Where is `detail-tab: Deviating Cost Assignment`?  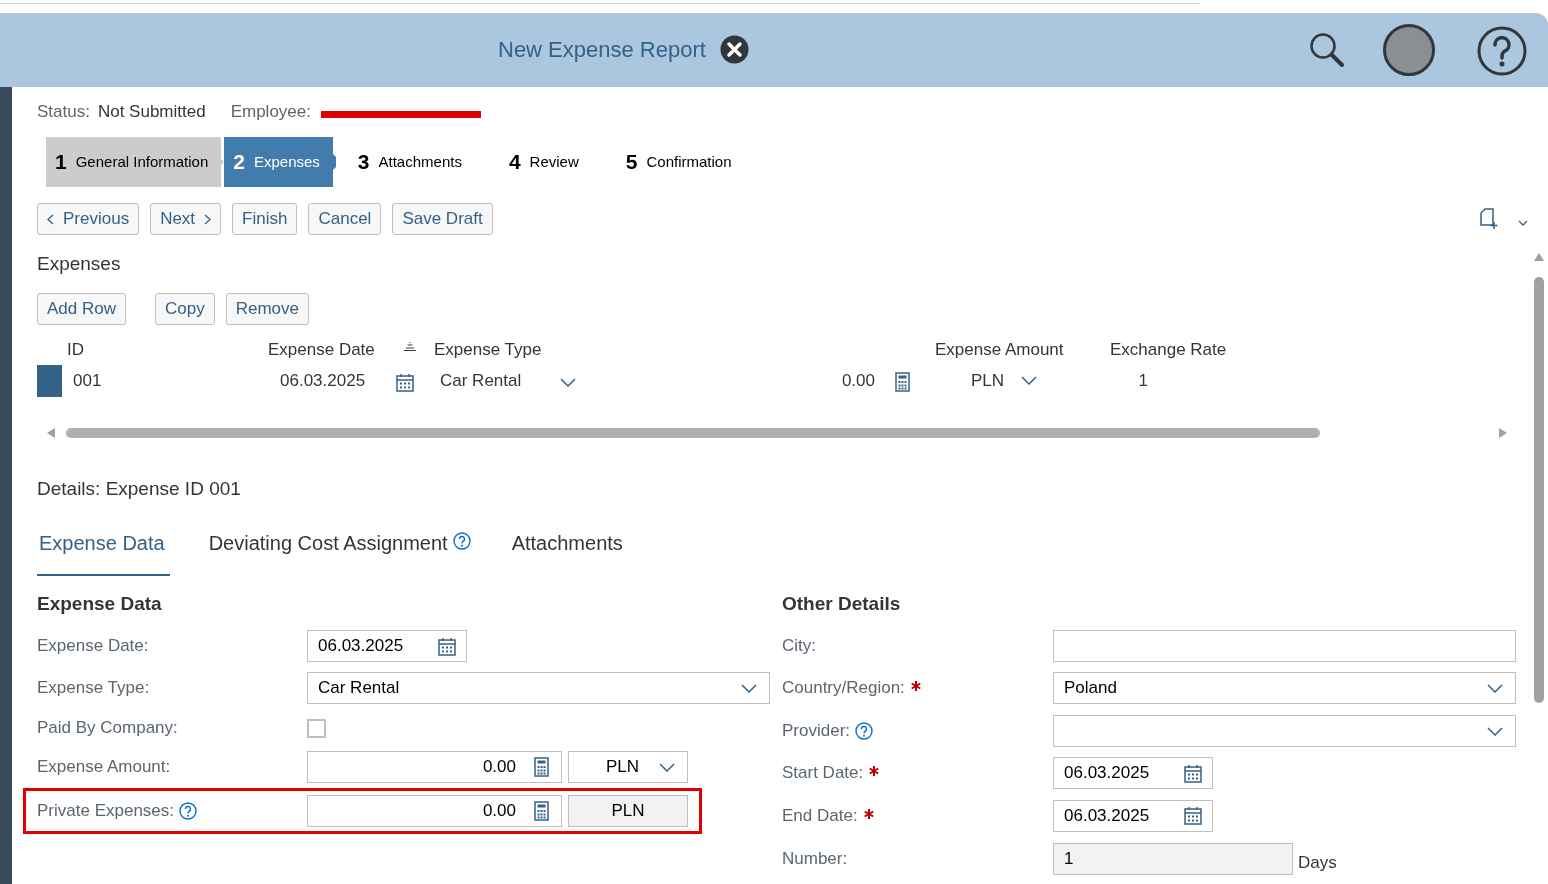 detail-tab: Deviating Cost Assignment is located at coordinates (339, 550).